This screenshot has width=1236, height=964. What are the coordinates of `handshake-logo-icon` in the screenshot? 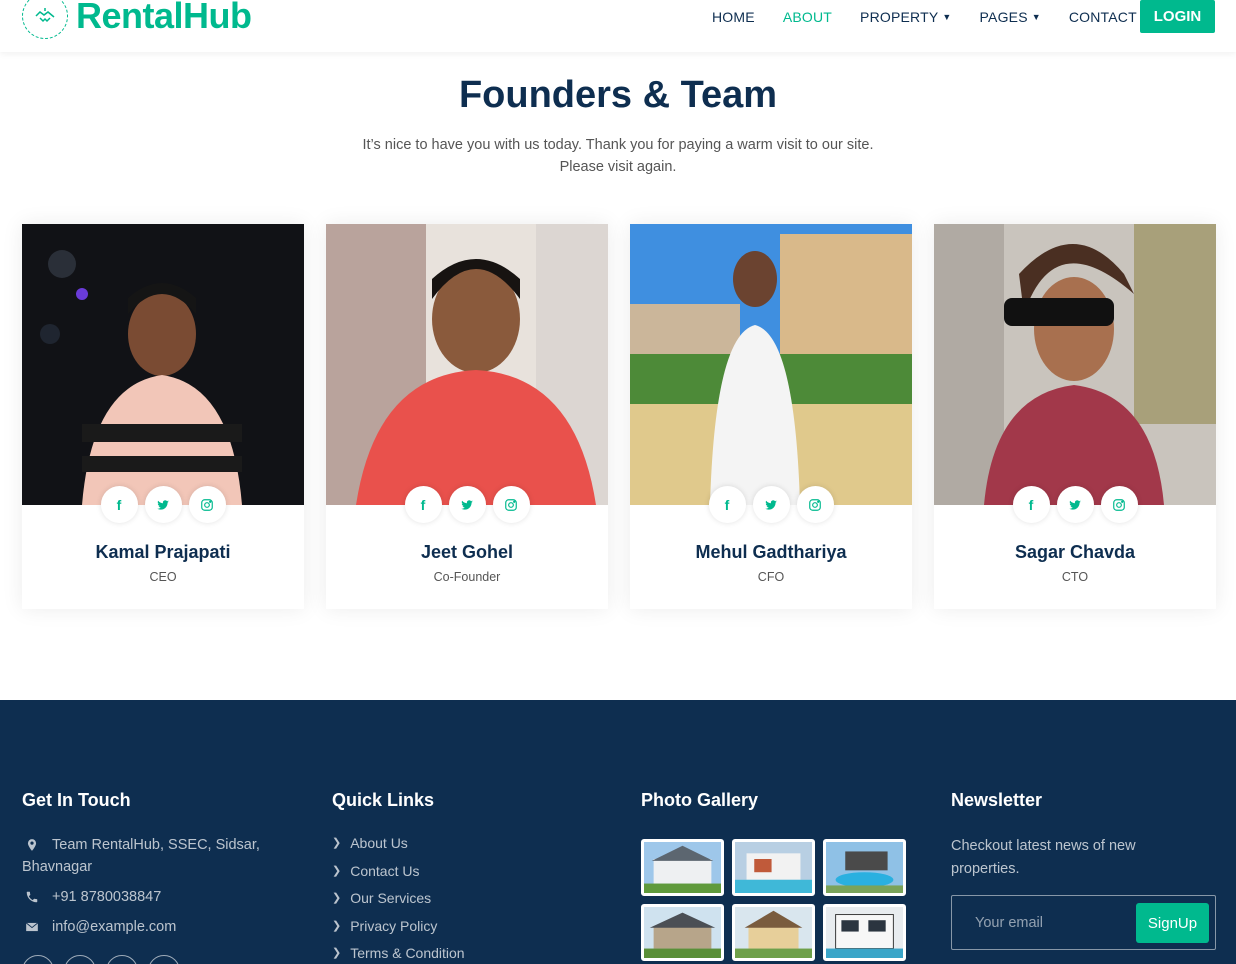 It's located at (45, 19).